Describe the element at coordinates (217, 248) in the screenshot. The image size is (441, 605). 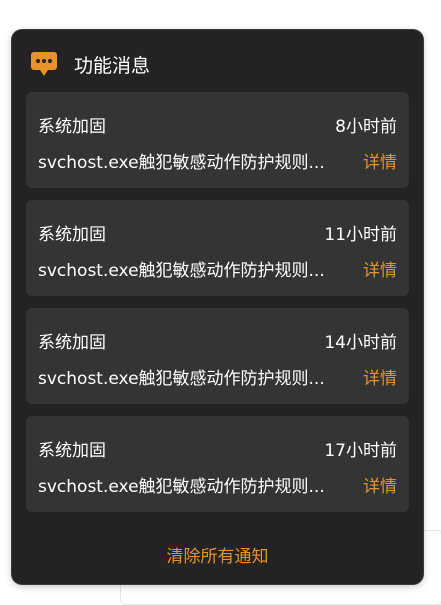
I see `notification-item: 系统加固 11小时前 svchost.exe触犯敏感动作防护规则... 详情` at that location.